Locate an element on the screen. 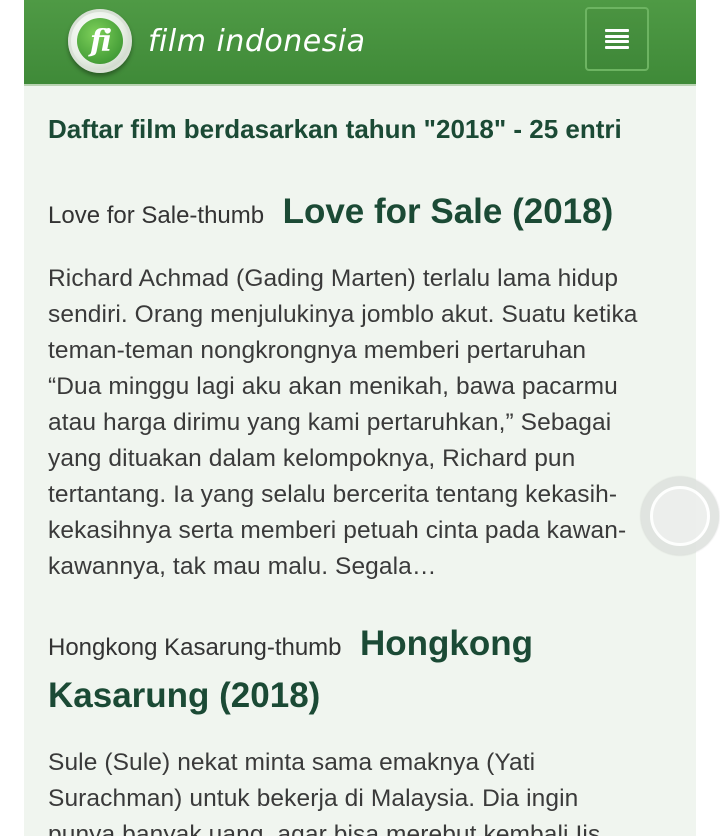  logo-badge-icon: fi is located at coordinates (100, 41).